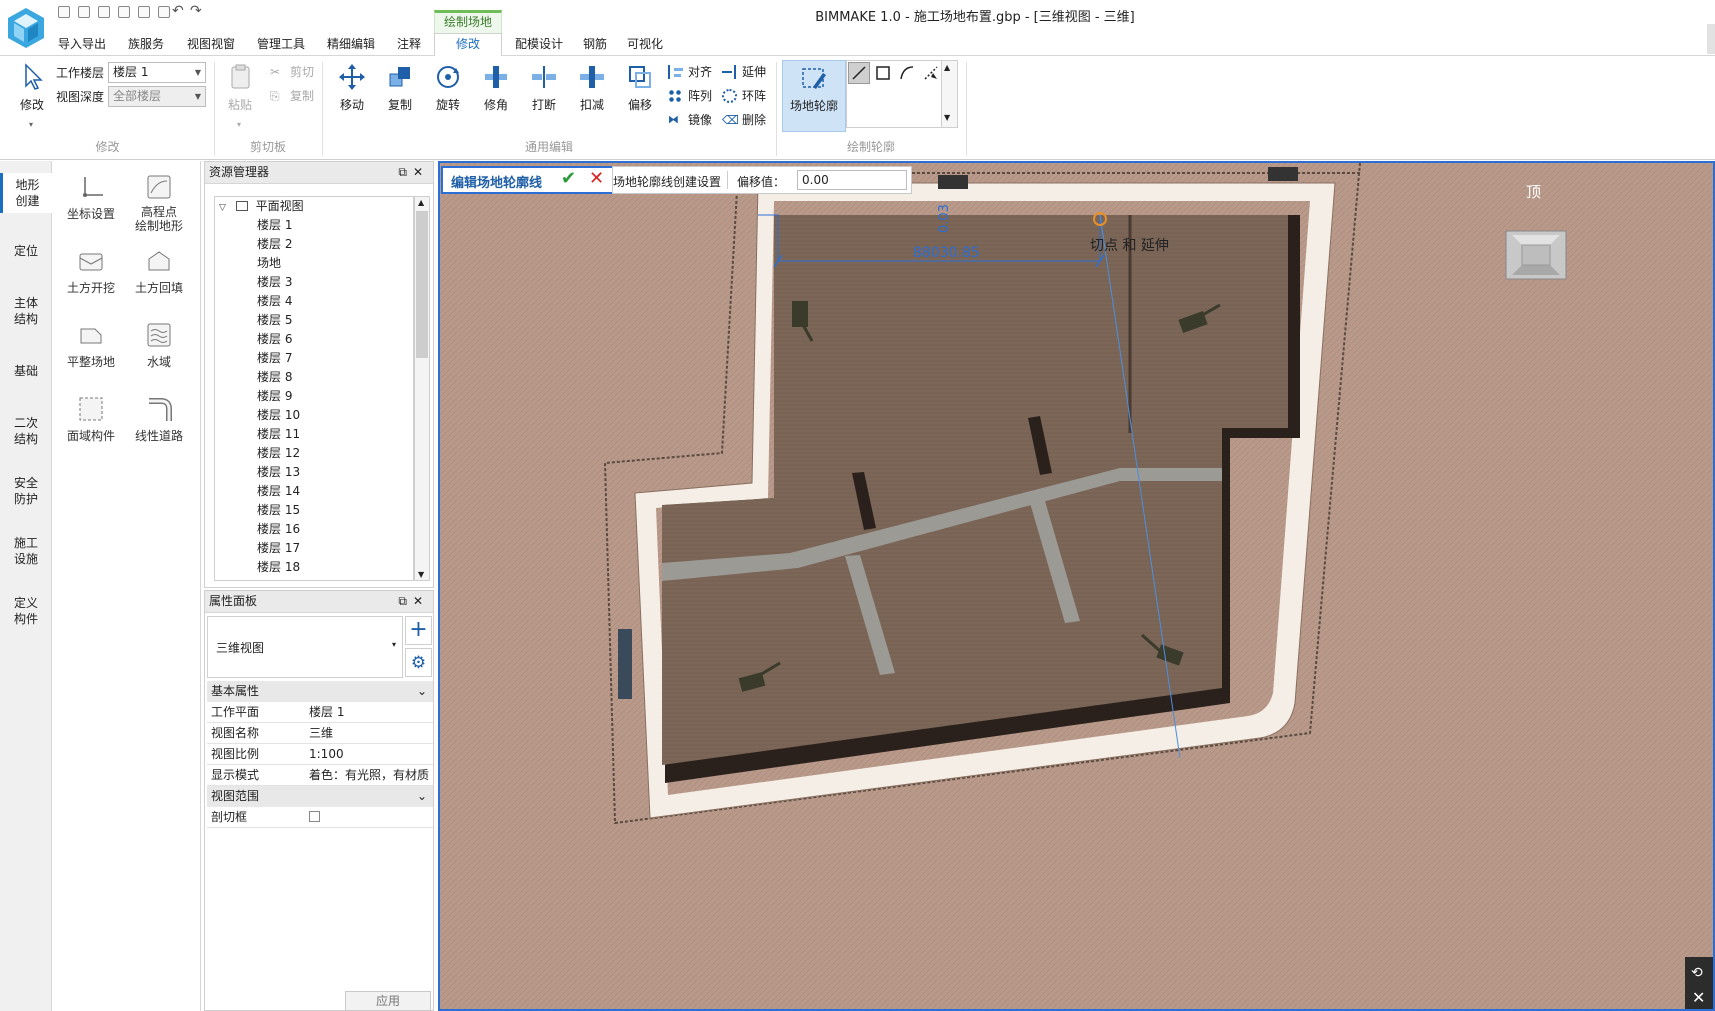 Image resolution: width=1715 pixels, height=1011 pixels. Describe the element at coordinates (907, 73) in the screenshot. I see `arc-tool-icon` at that location.